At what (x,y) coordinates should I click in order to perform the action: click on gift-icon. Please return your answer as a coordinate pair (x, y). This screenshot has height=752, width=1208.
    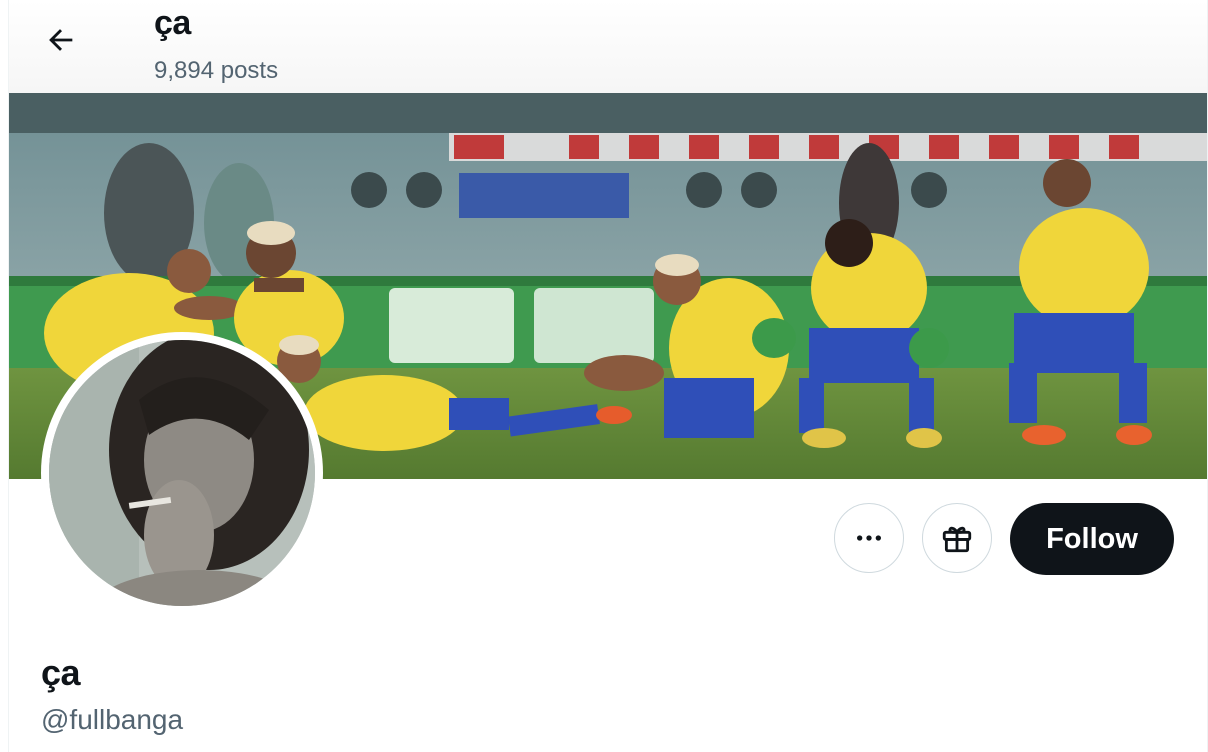
    Looking at the image, I should click on (957, 539).